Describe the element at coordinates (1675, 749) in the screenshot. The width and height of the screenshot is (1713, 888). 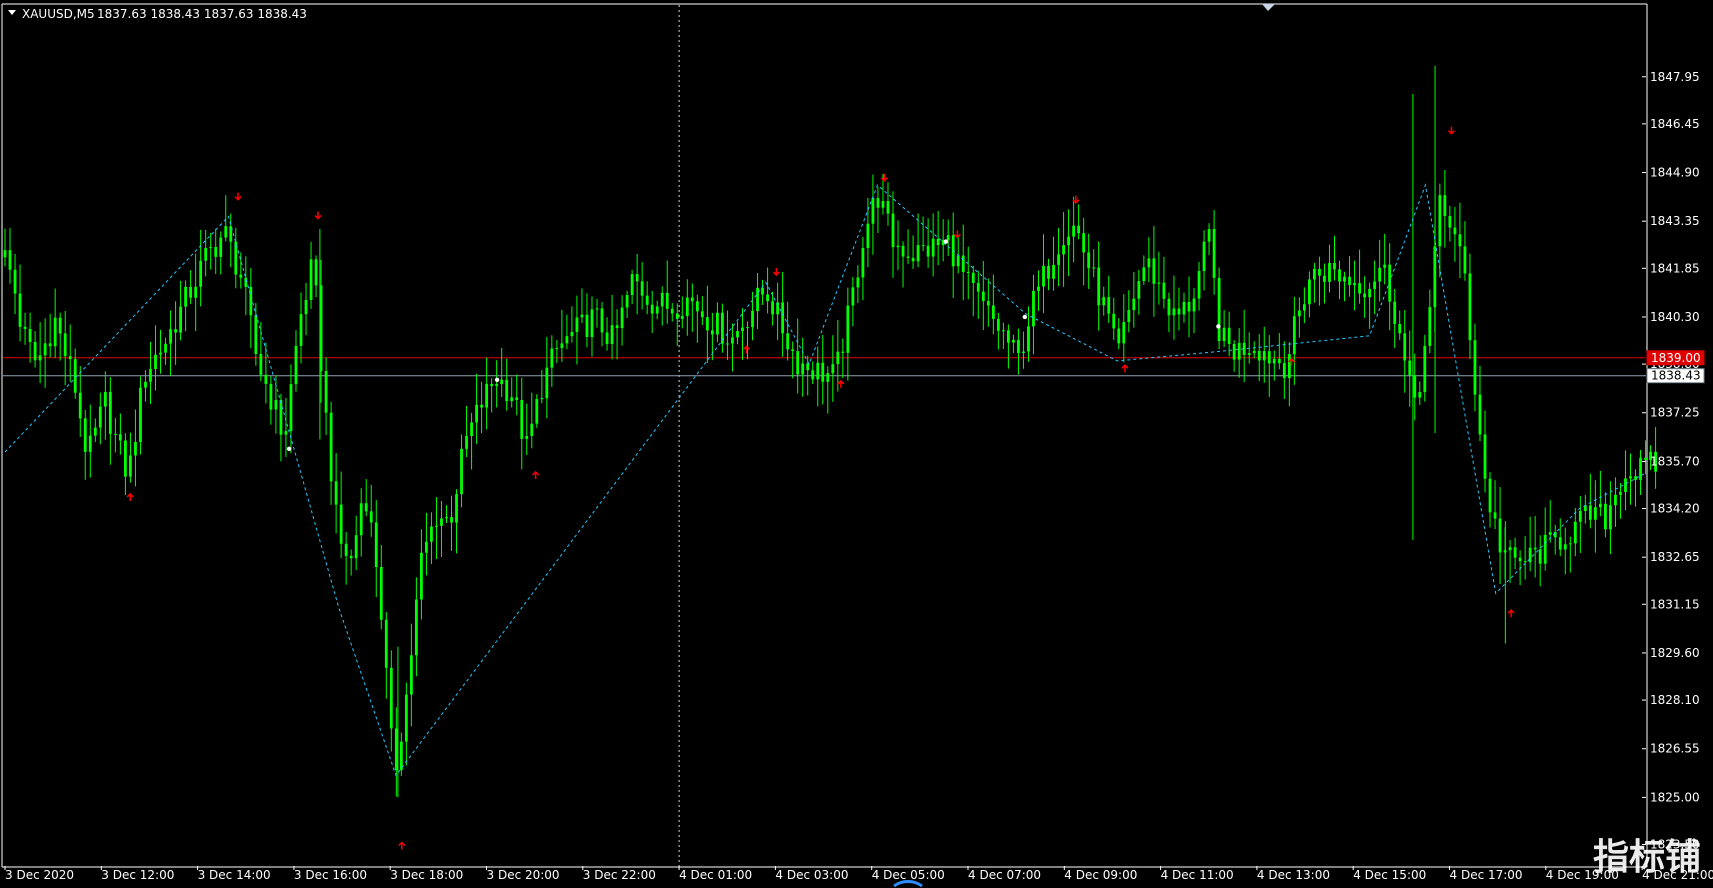
I see `y-tick-label: 1826.55` at that location.